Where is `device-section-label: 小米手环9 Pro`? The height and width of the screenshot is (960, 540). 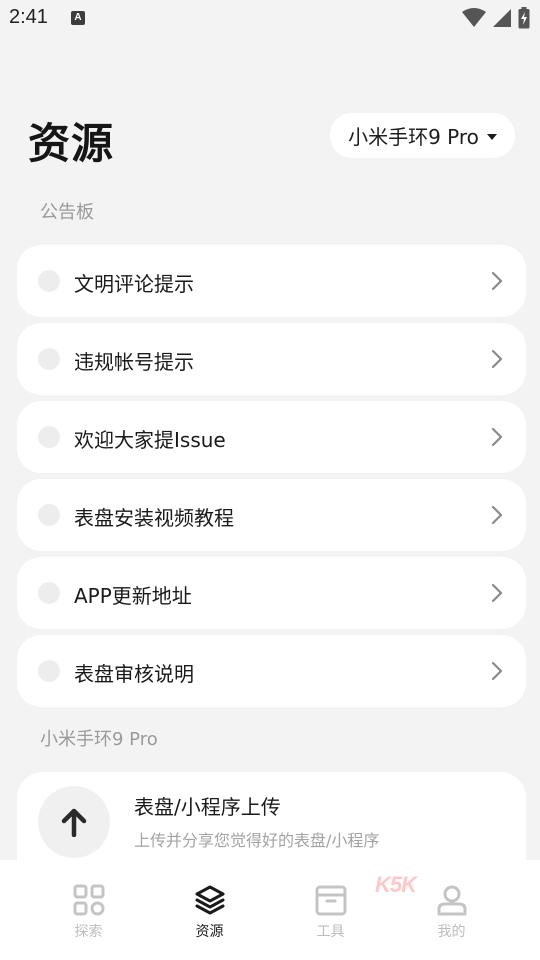 device-section-label: 小米手环9 Pro is located at coordinates (99, 739).